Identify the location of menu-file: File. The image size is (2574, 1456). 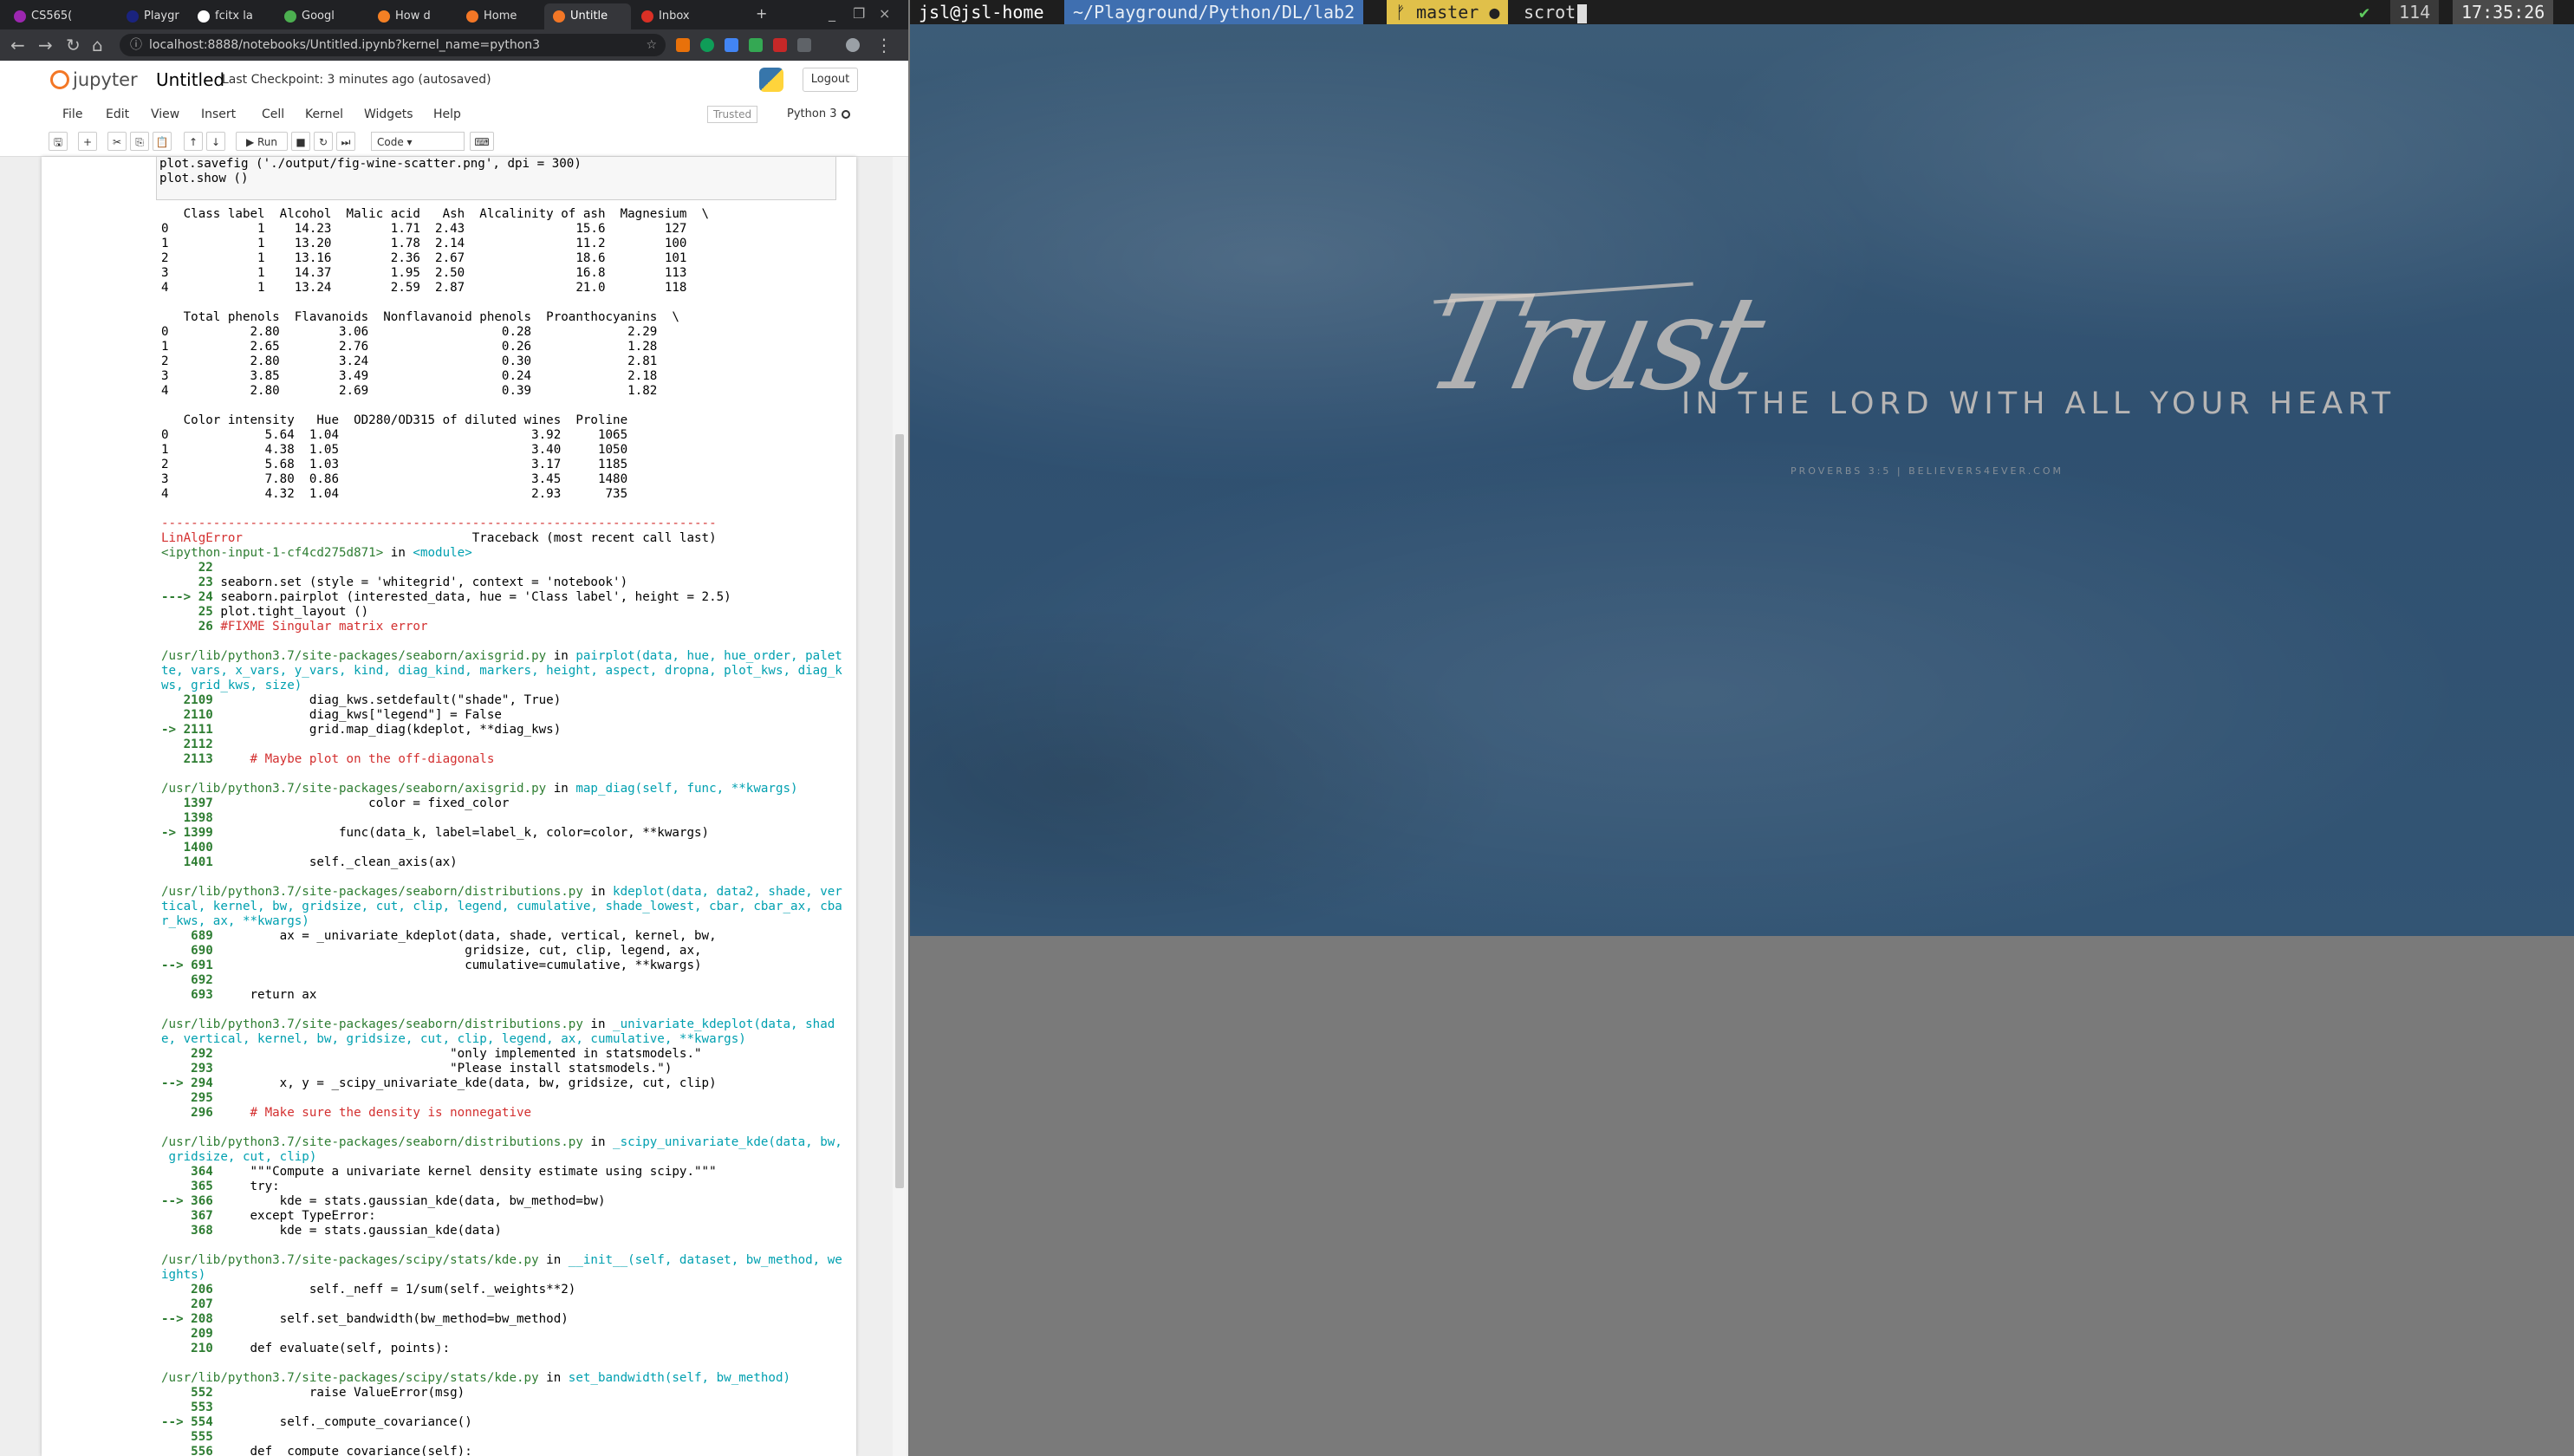
(72, 114).